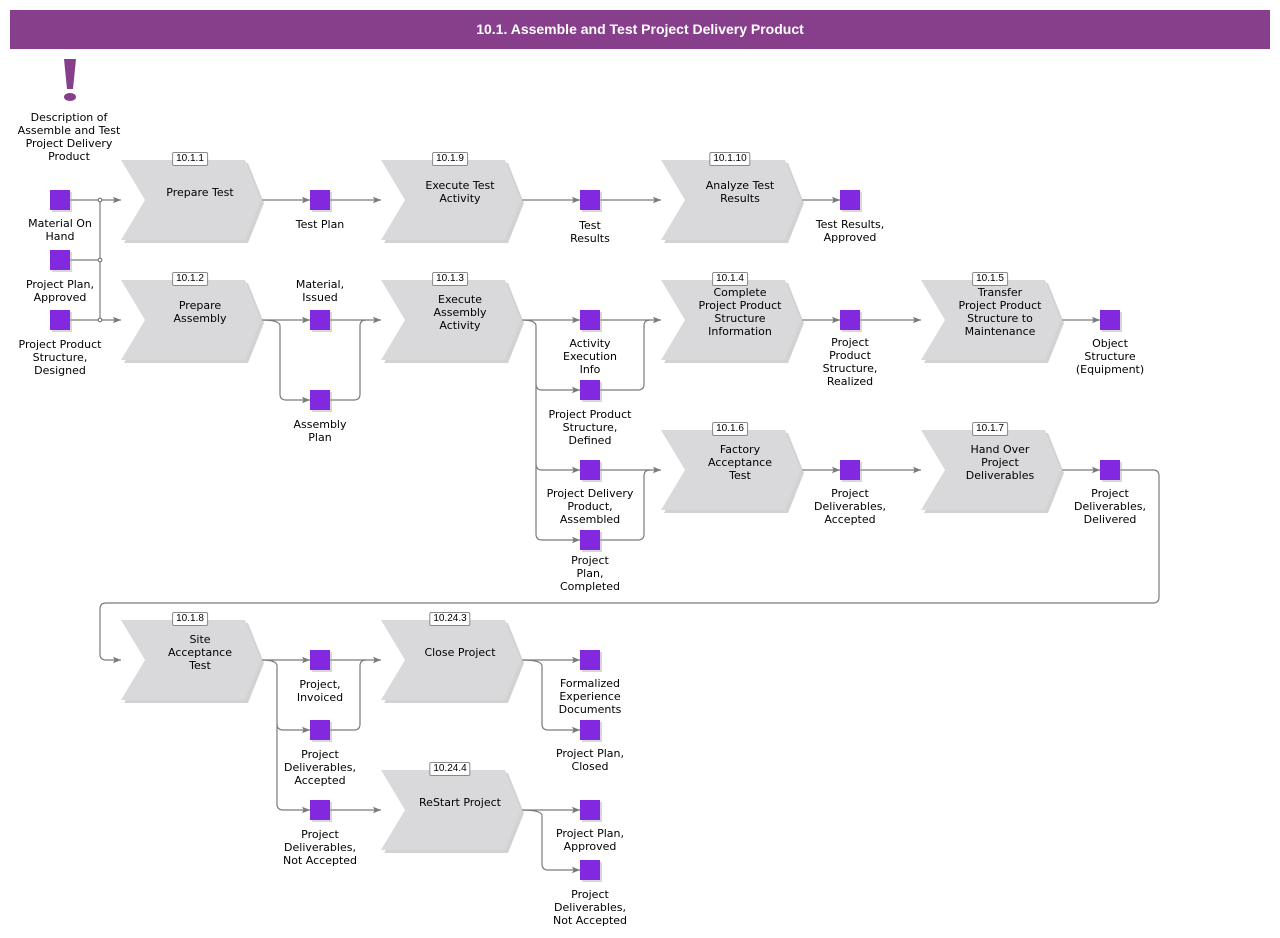 Image resolution: width=1280 pixels, height=938 pixels. What do you see at coordinates (450, 159) in the screenshot?
I see `function-id-badge: 10.1.9` at bounding box center [450, 159].